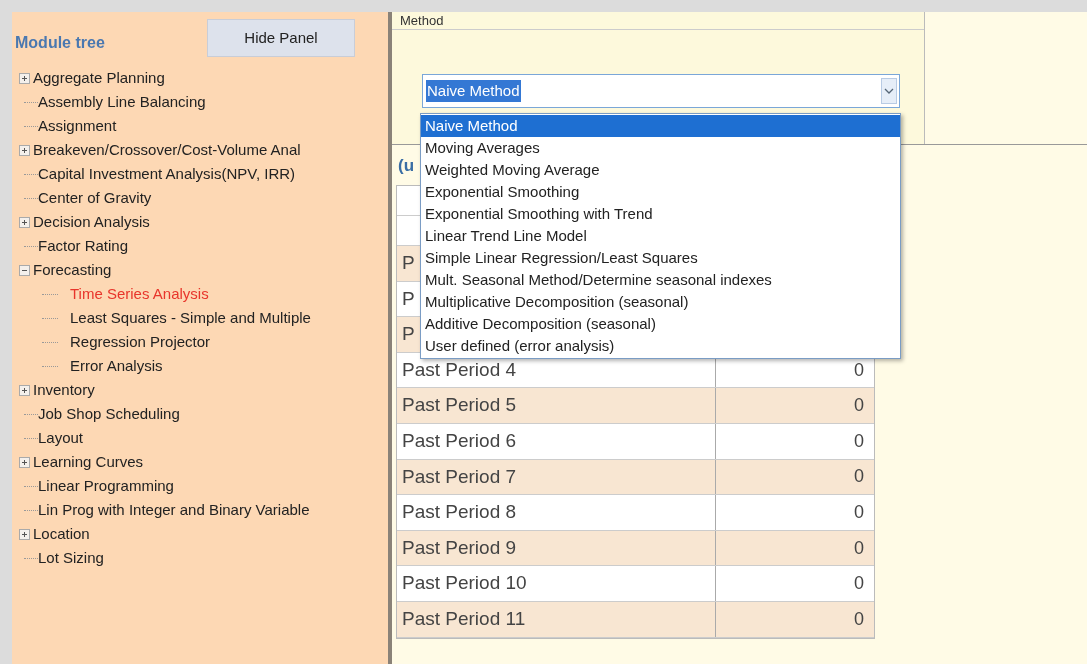  Describe the element at coordinates (64, 390) in the screenshot. I see `tree-item: Inventory` at that location.